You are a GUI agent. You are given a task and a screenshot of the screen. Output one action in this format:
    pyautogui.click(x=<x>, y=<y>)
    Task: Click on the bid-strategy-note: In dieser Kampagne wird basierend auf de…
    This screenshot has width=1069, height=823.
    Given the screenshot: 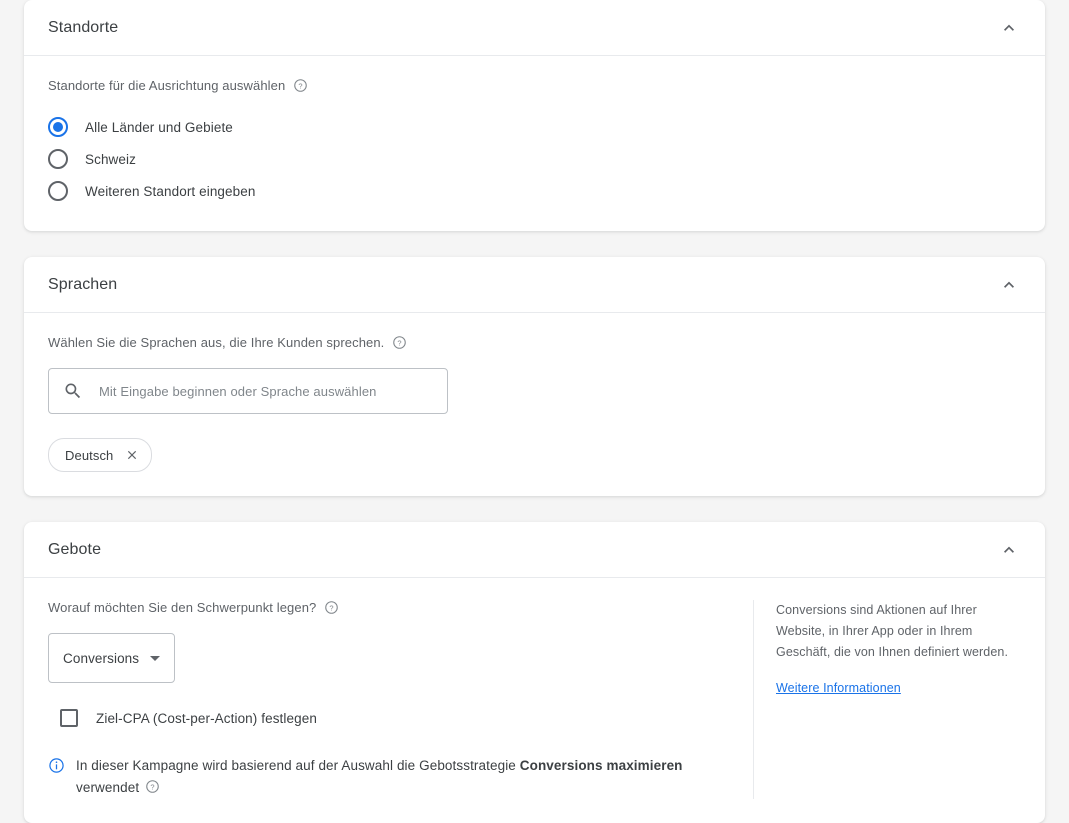 What is the action you would take?
    pyautogui.click(x=388, y=777)
    